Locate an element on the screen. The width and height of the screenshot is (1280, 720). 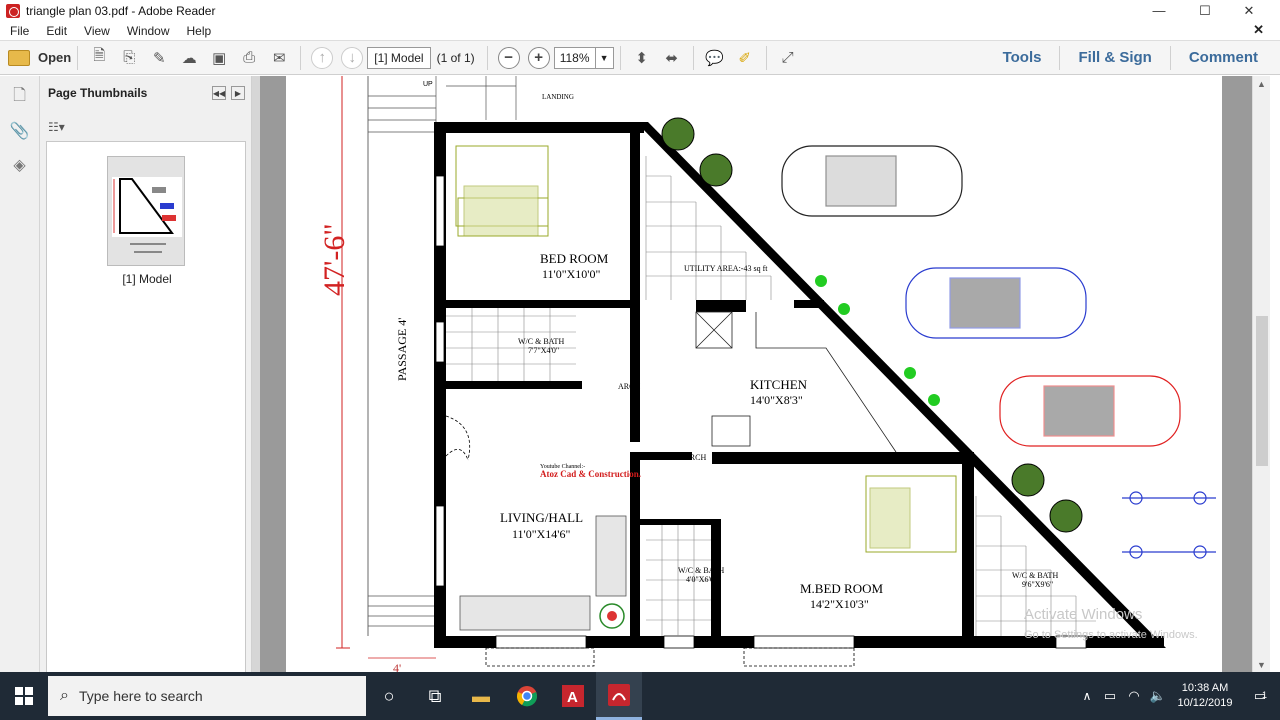
wc2-label: W/C & BATH is located at coordinates (701, 570).